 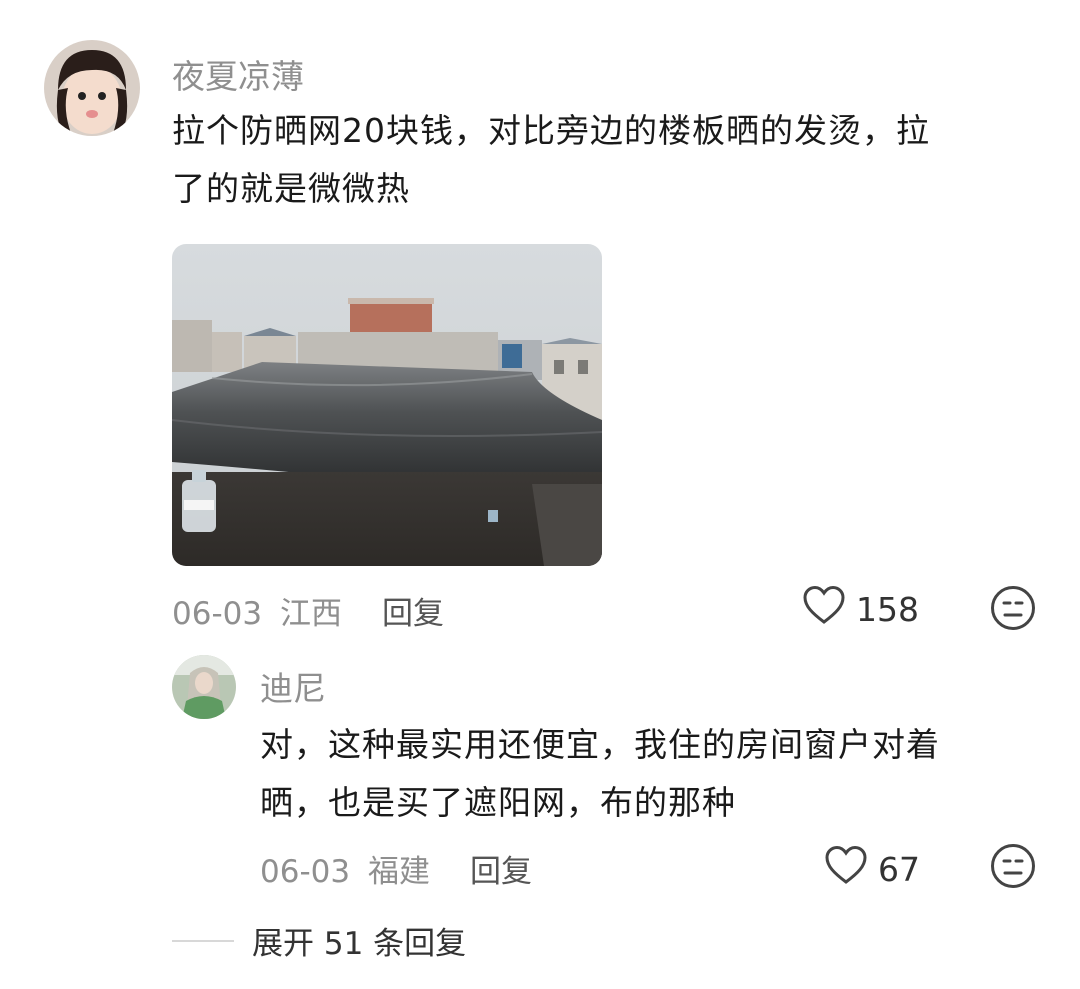 I want to click on comment-text-line: 了的就是微微热, so click(x=291, y=188).